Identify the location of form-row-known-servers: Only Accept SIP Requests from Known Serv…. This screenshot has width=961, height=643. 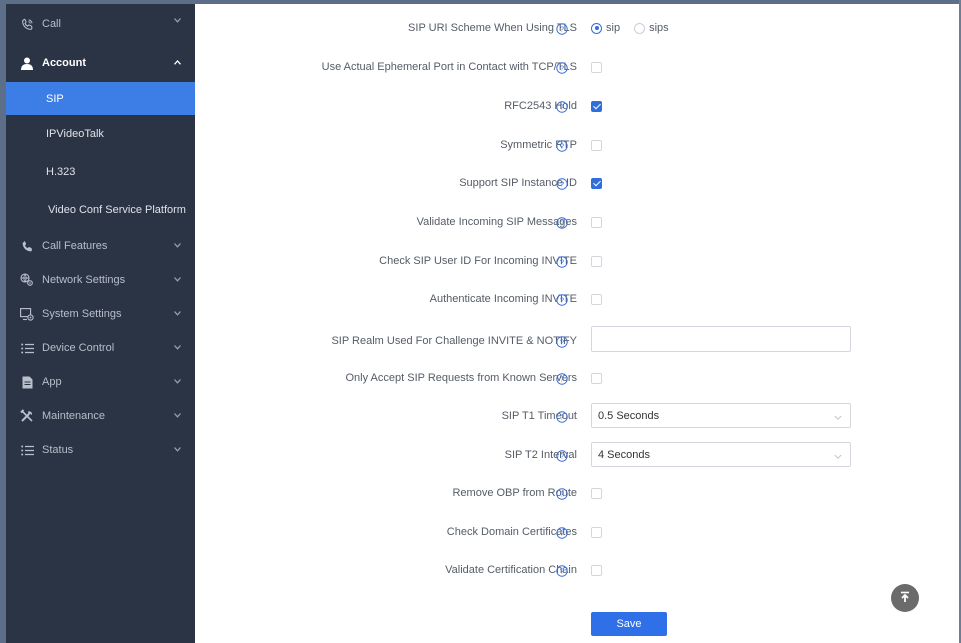
(577, 379).